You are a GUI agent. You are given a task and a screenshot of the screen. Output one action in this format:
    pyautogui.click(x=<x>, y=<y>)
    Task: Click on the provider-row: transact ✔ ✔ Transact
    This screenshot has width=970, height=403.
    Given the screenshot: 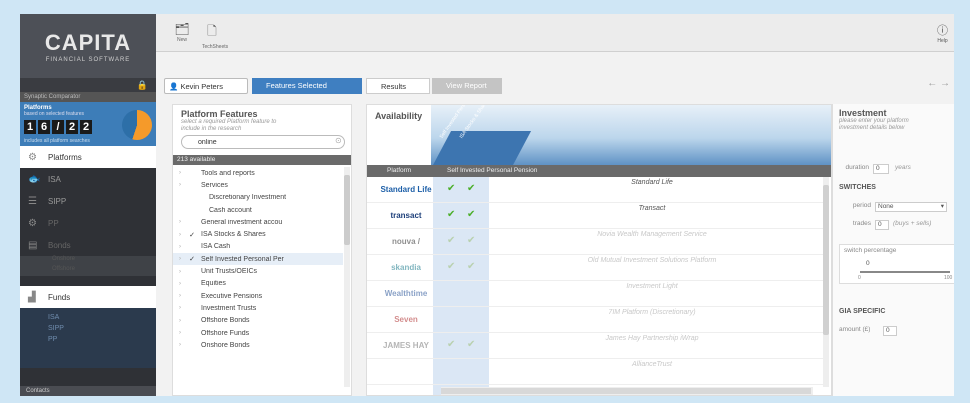 What is the action you would take?
    pyautogui.click(x=595, y=216)
    